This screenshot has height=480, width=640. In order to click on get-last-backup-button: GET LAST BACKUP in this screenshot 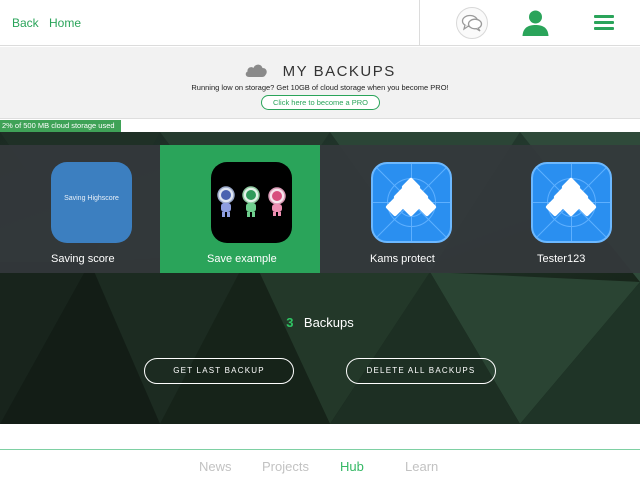, I will do `click(219, 371)`.